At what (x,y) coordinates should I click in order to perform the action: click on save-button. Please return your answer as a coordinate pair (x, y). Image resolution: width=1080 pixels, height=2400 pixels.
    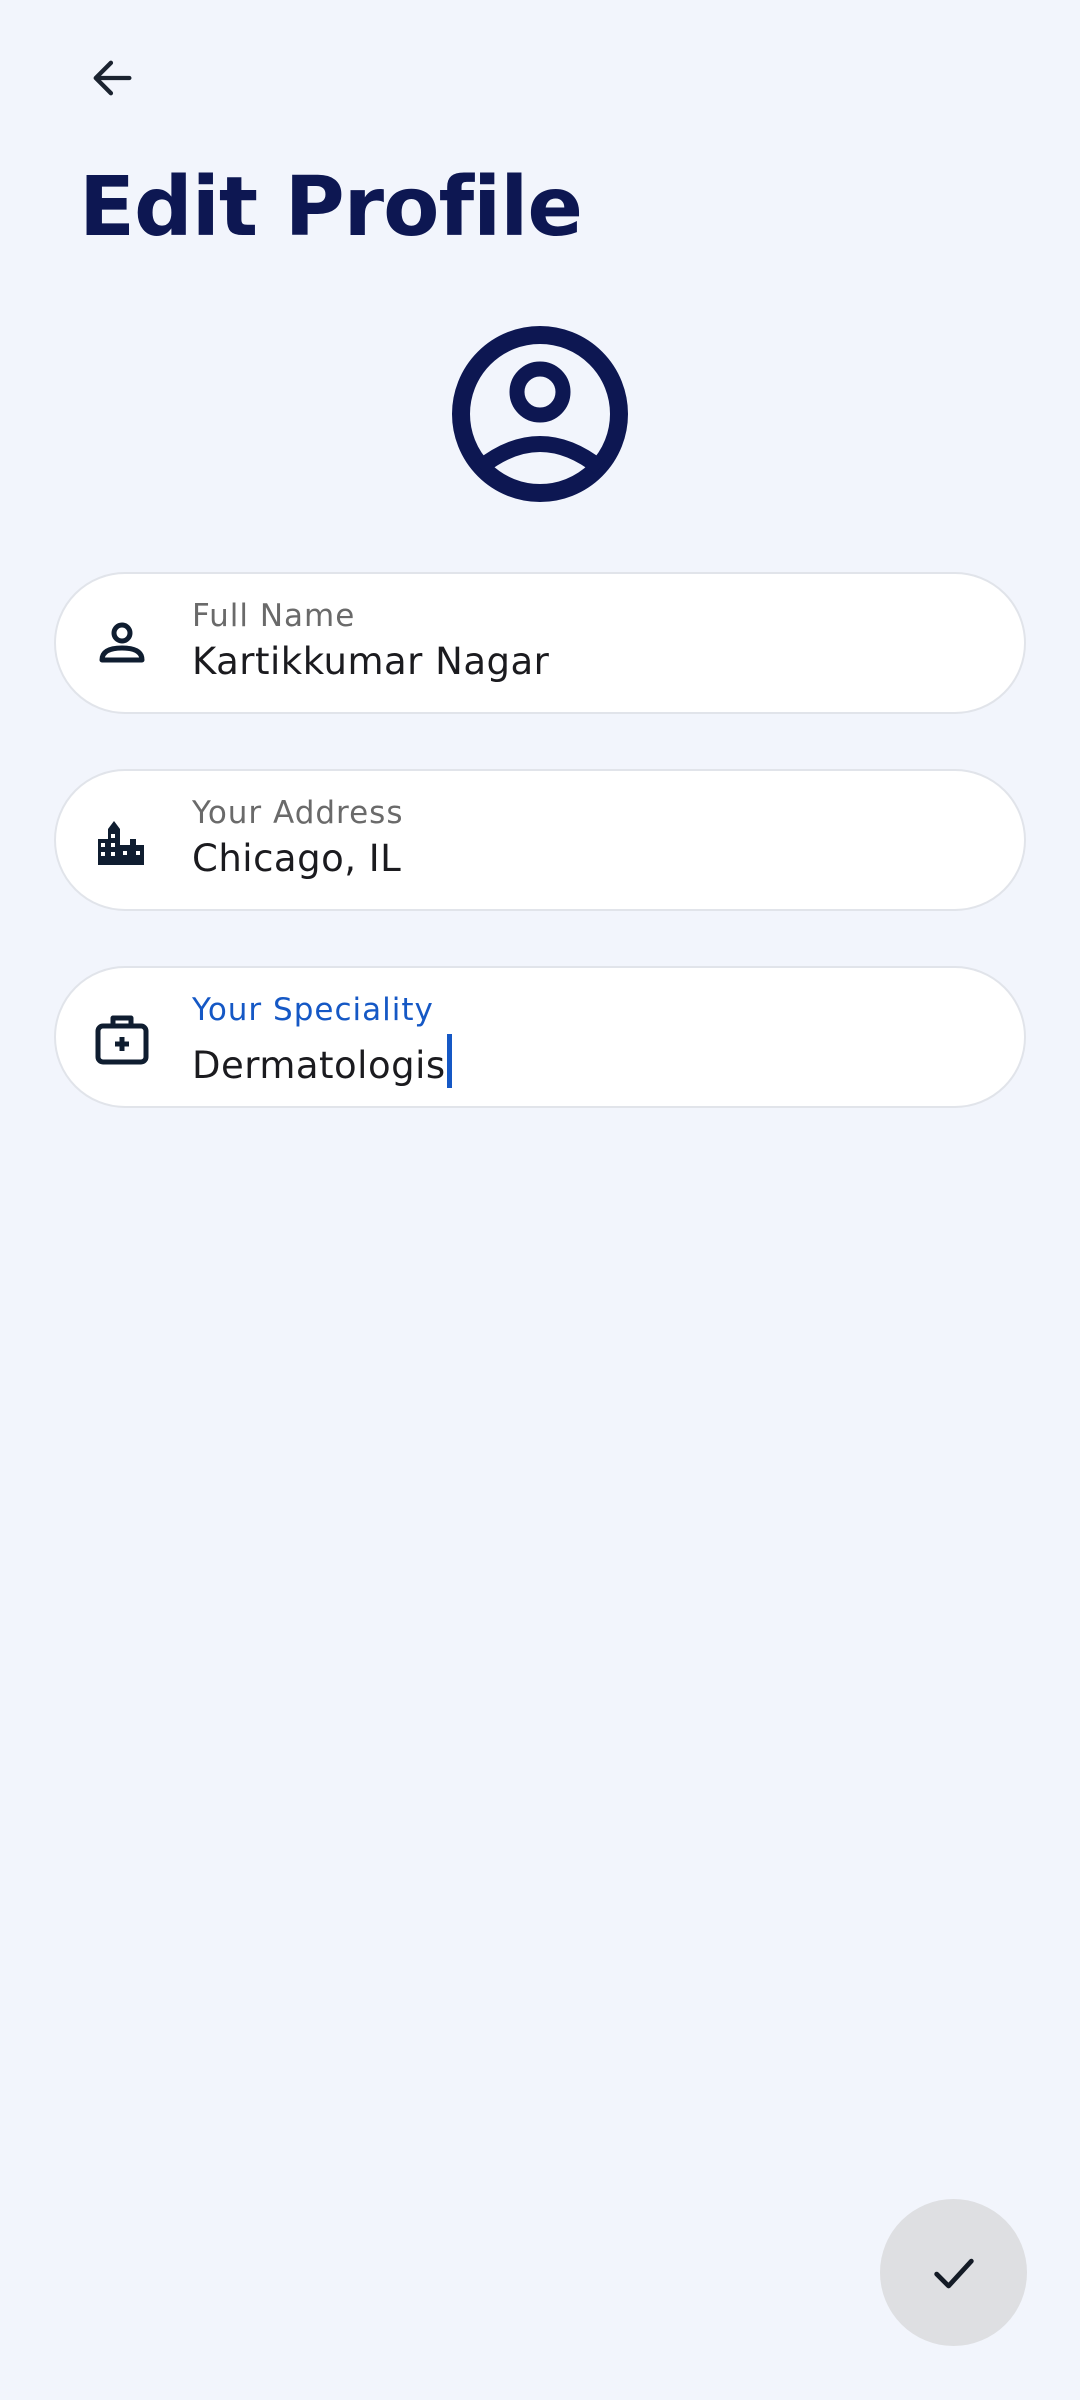
    Looking at the image, I should click on (953, 2272).